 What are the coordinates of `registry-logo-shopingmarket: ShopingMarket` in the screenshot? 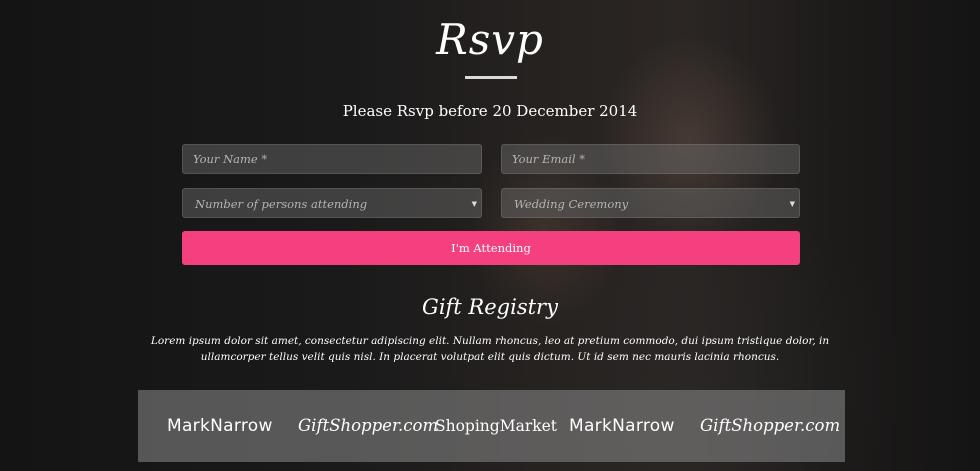 It's located at (496, 426).